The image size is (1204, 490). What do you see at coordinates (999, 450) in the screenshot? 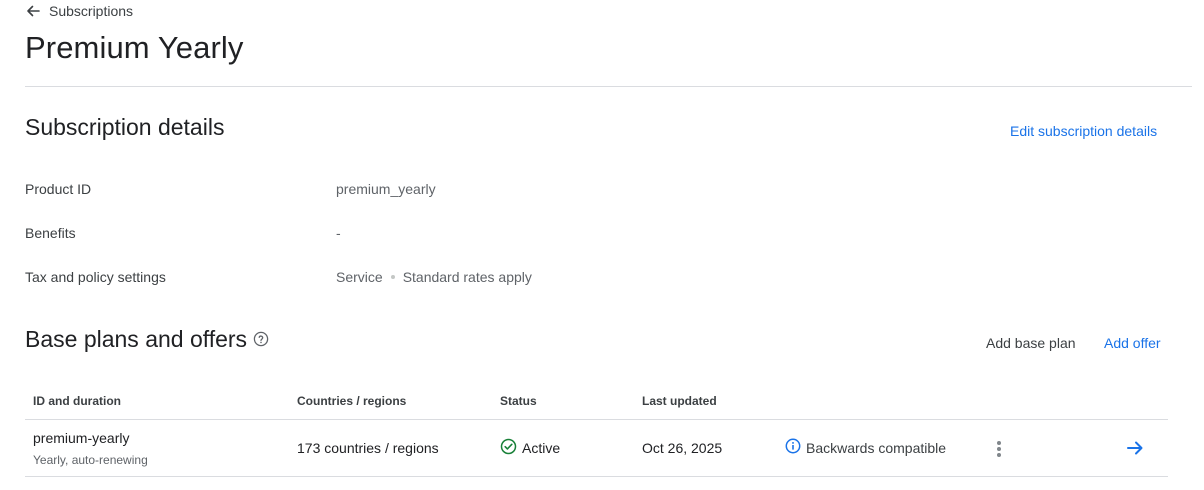
I see `more-vert-icon` at bounding box center [999, 450].